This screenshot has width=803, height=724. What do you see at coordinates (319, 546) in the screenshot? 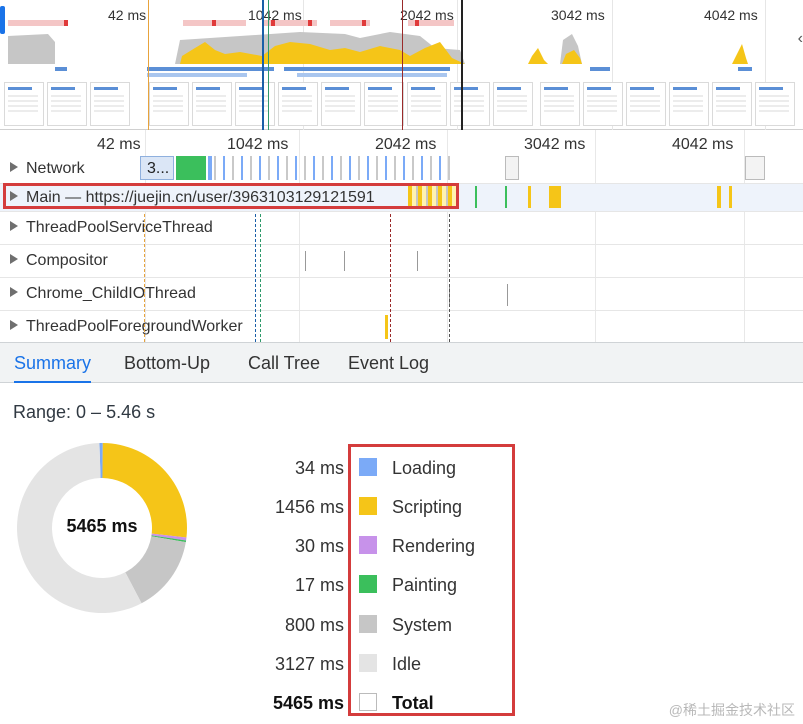
I see `legend-value: 30 ms` at bounding box center [319, 546].